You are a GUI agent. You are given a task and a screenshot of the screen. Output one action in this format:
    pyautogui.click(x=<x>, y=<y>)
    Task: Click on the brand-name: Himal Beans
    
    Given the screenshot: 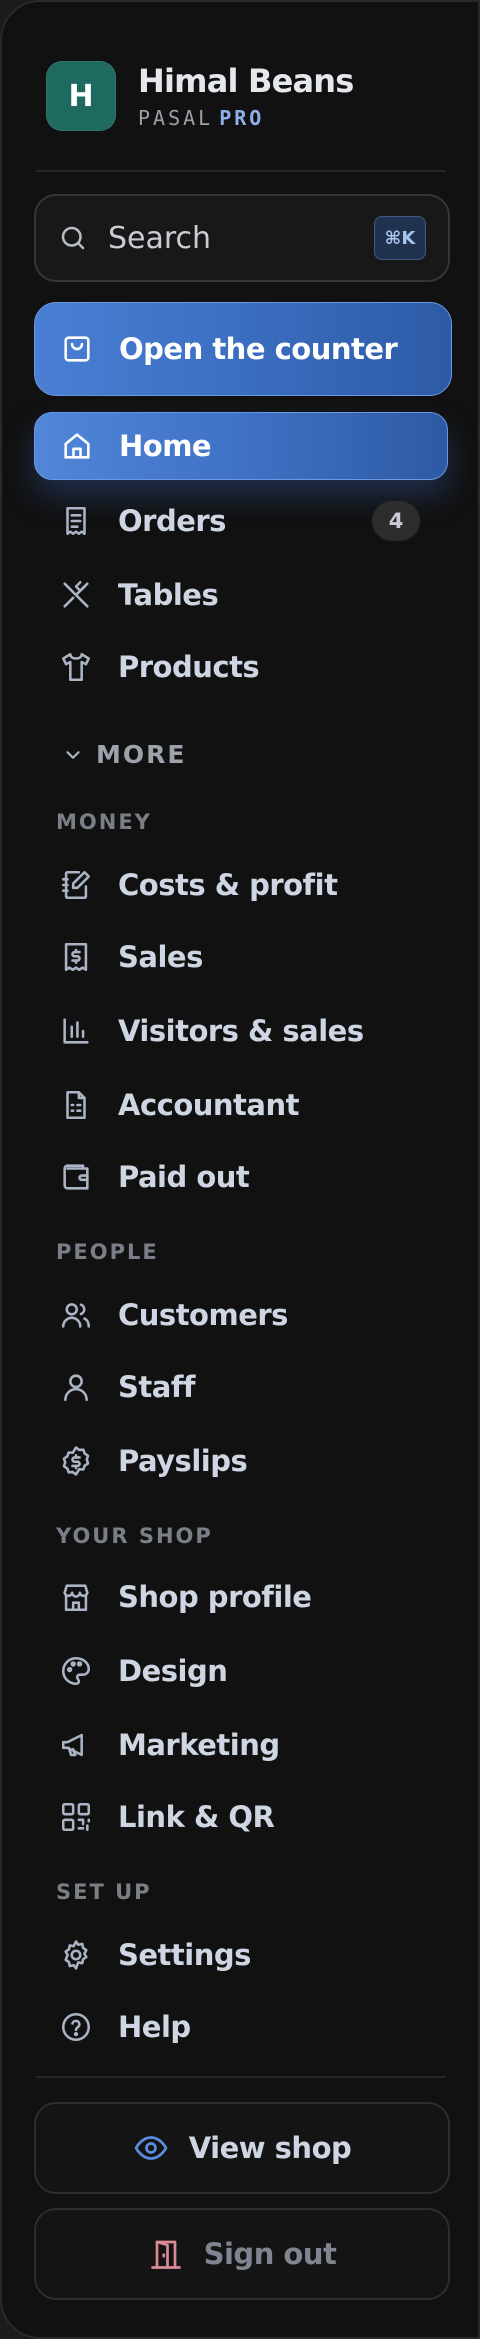 What is the action you would take?
    pyautogui.click(x=246, y=81)
    